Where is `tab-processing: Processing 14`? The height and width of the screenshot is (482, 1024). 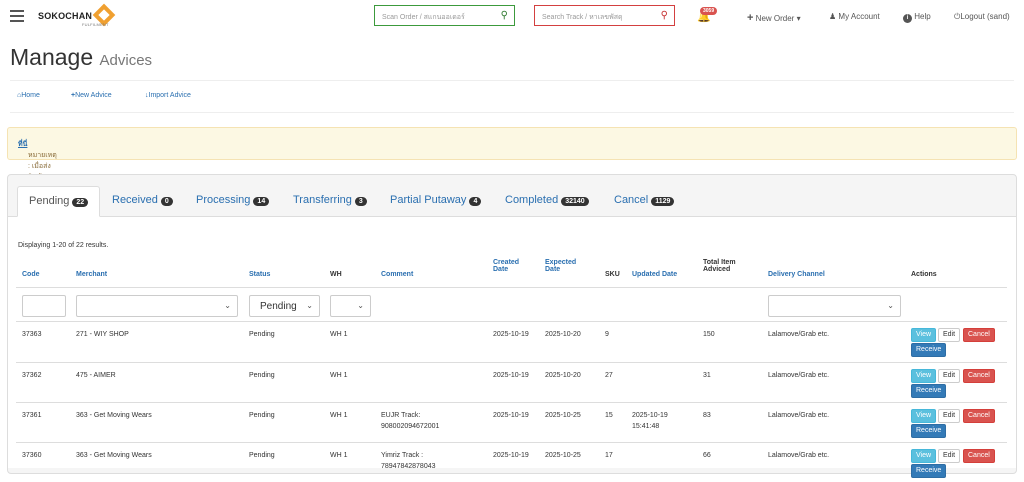
tab-processing: Processing 14 is located at coordinates (232, 201).